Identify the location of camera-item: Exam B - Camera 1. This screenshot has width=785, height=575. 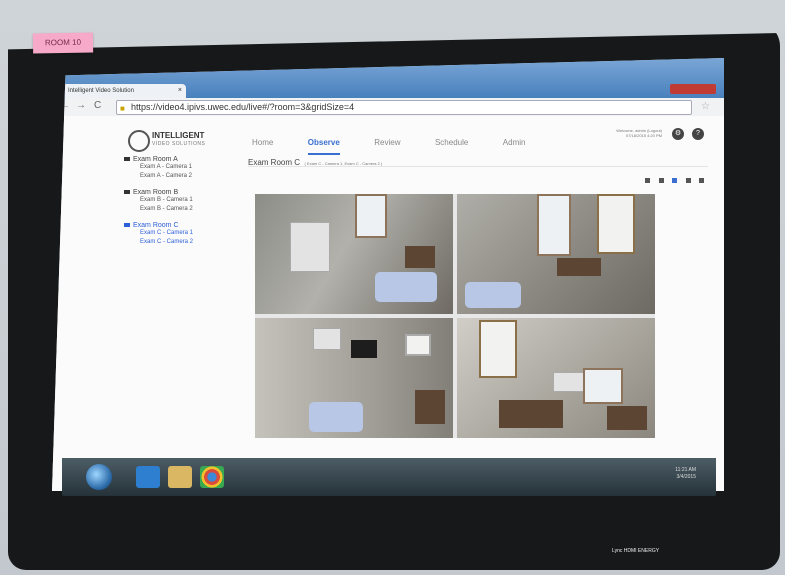
(179, 200).